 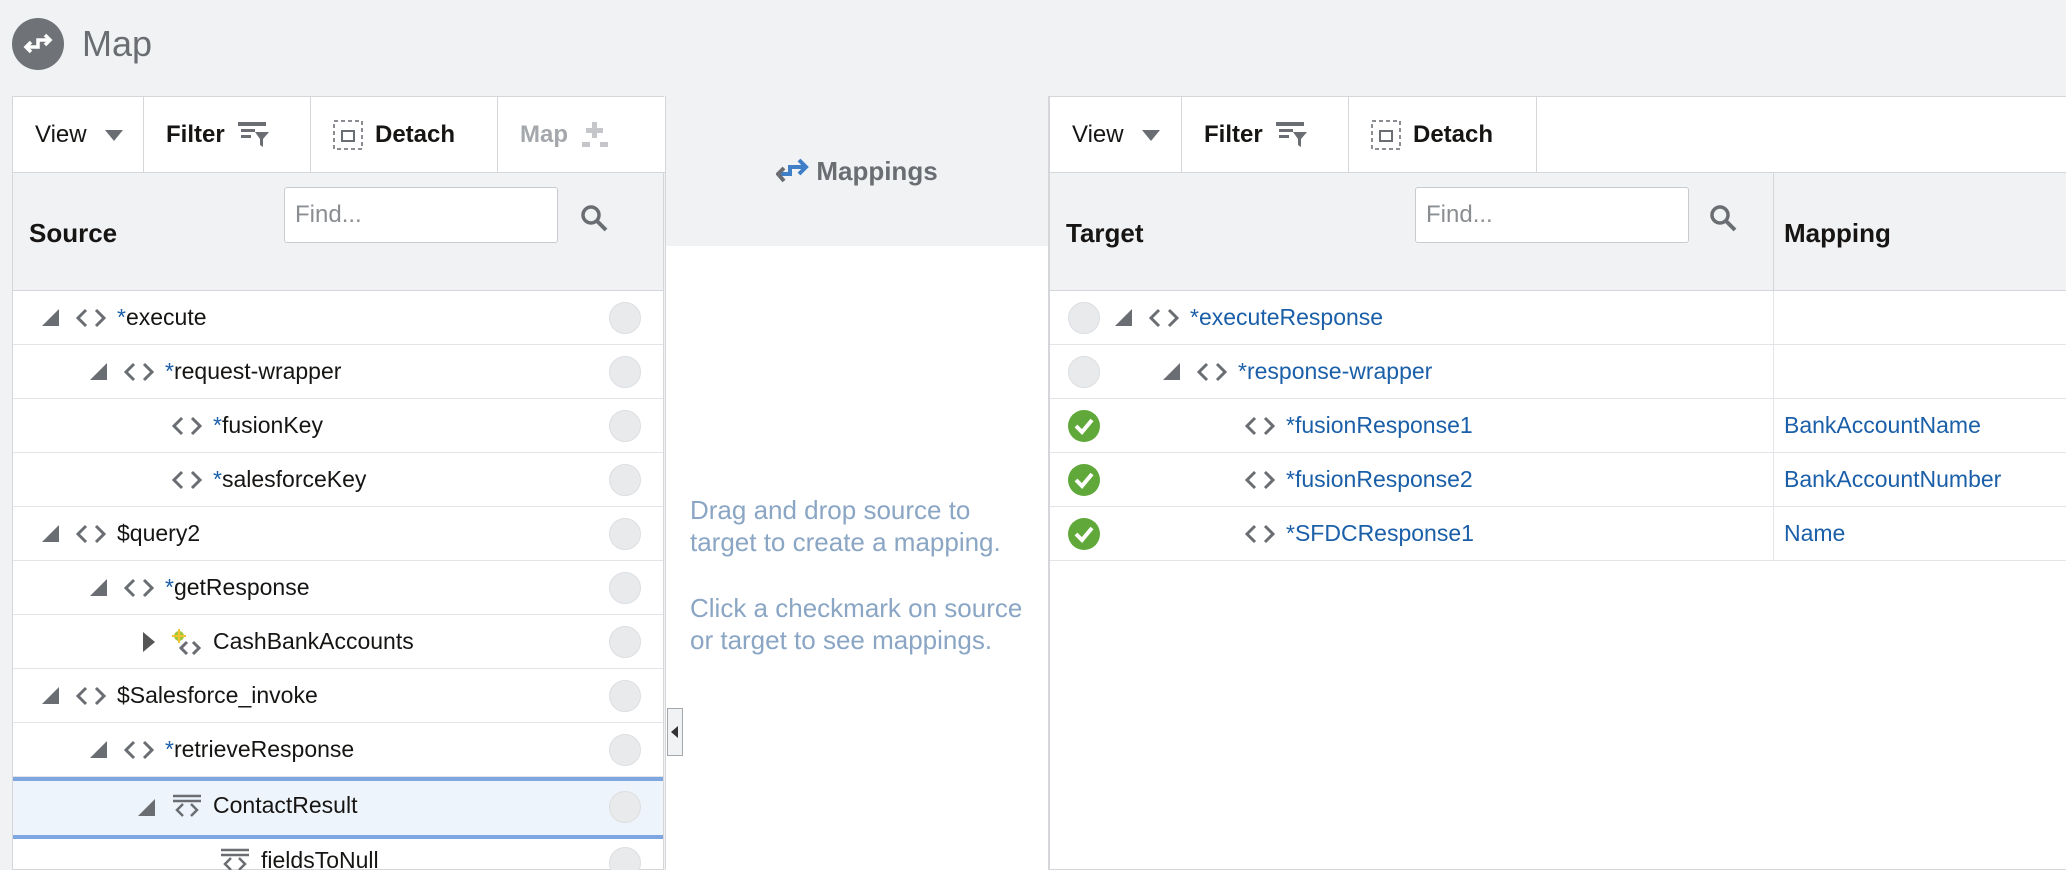 What do you see at coordinates (1339, 371) in the screenshot?
I see `tree-node-text: response-wrapper` at bounding box center [1339, 371].